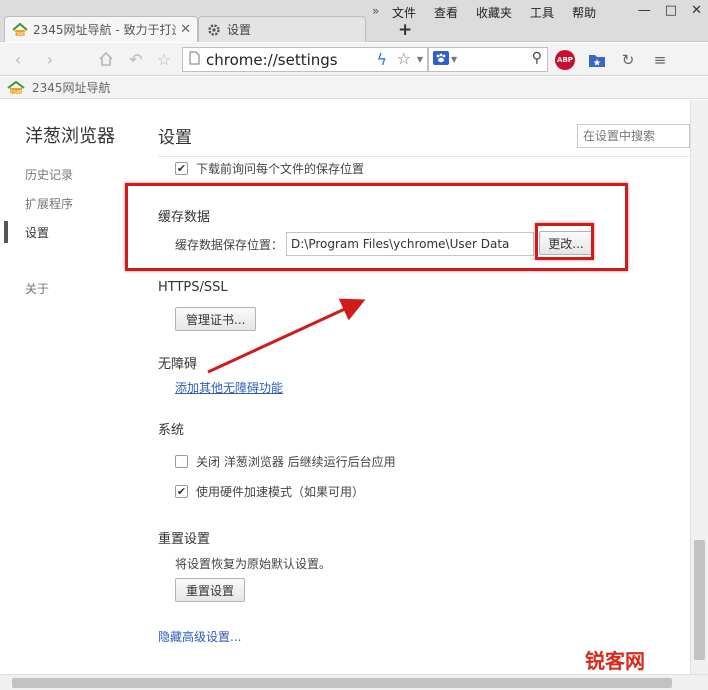 The height and width of the screenshot is (690, 708). Describe the element at coordinates (699, 387) in the screenshot. I see `vertical-scrollbar` at that location.